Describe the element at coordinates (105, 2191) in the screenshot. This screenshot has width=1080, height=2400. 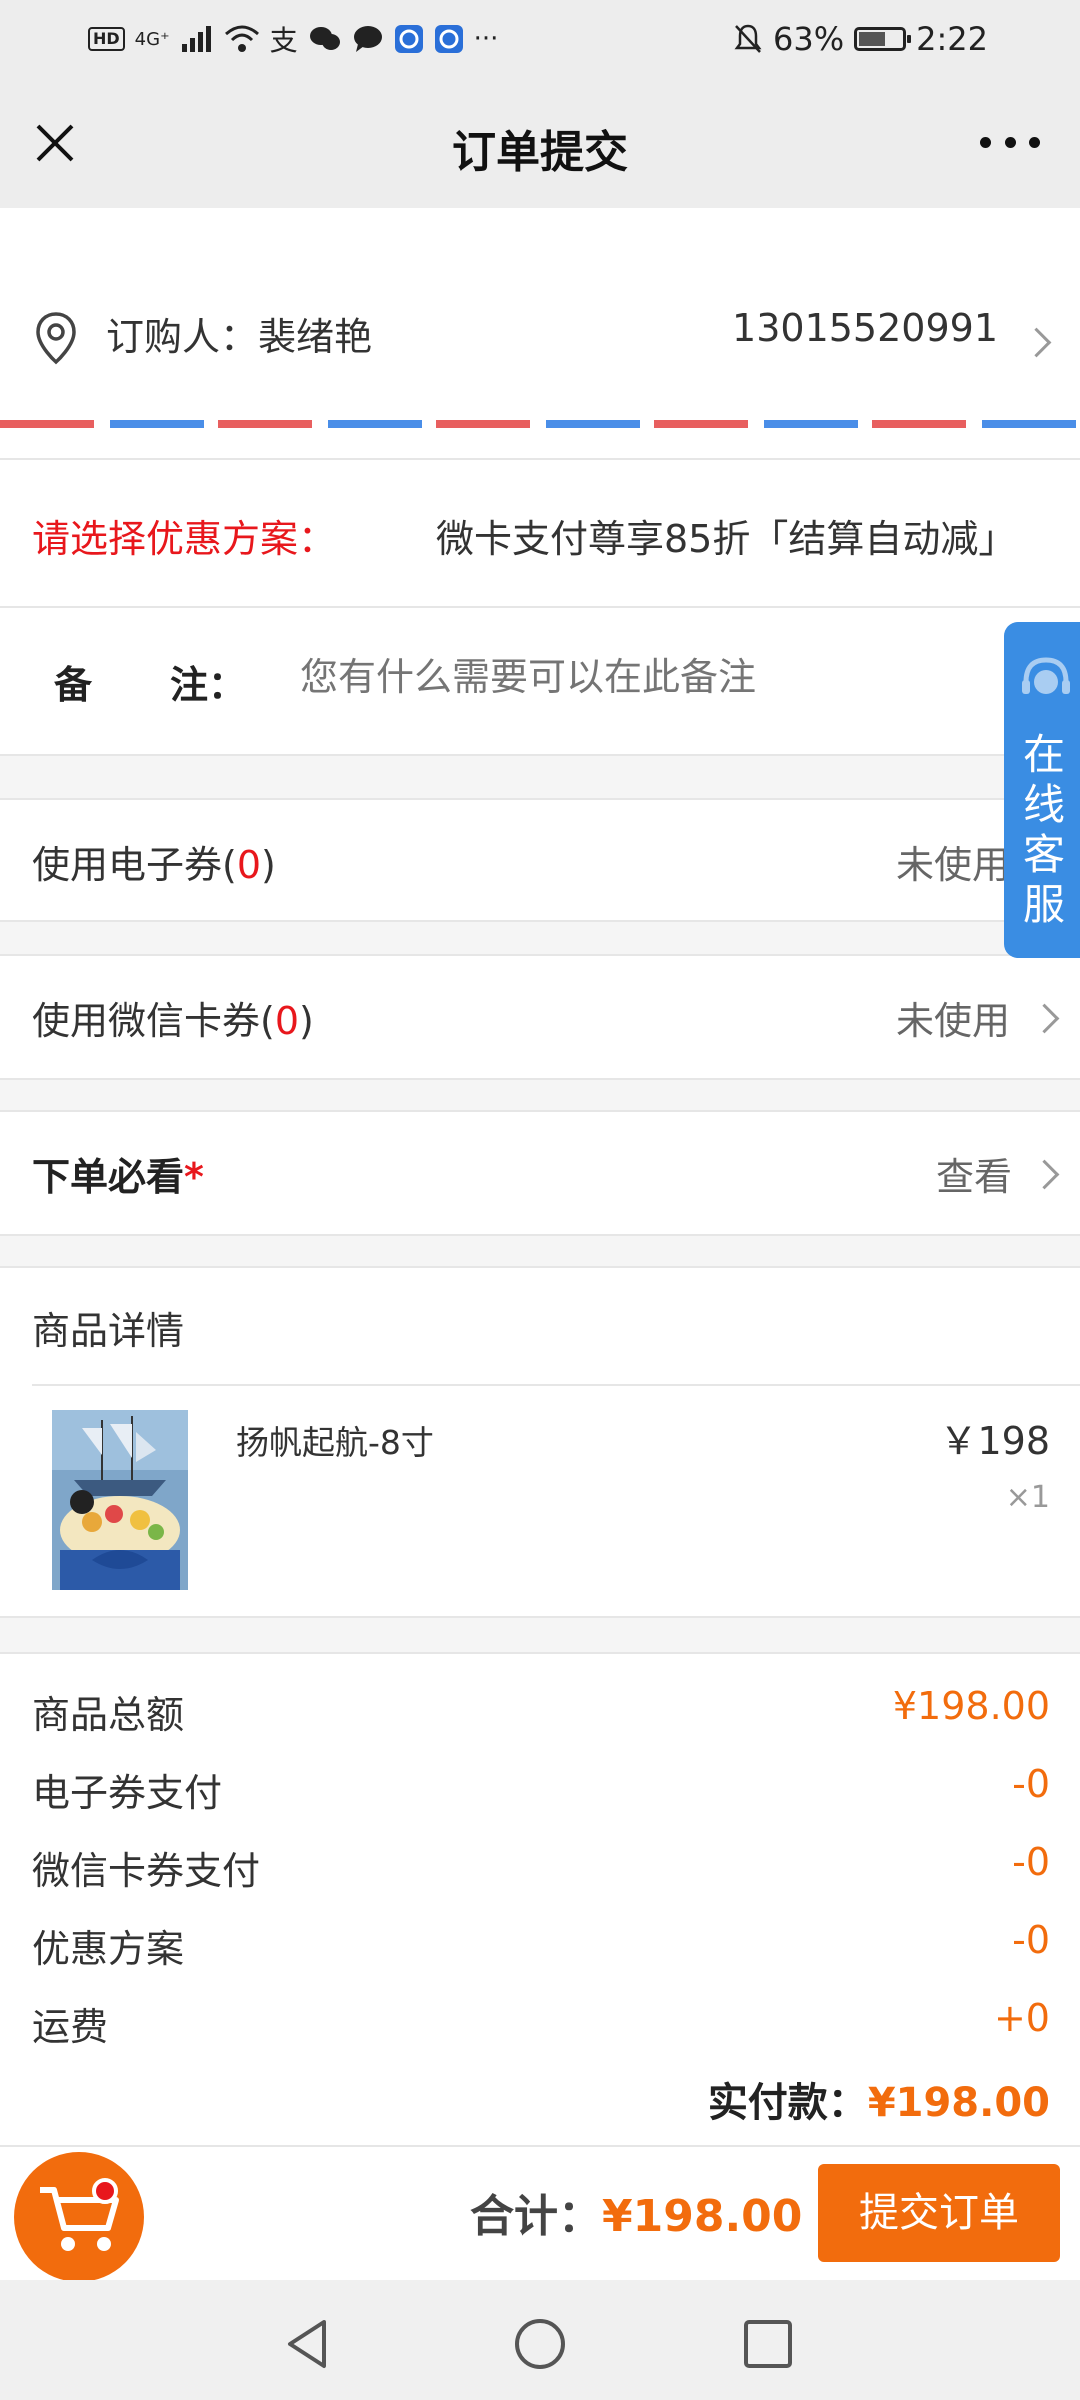
I see `cart-badge` at that location.